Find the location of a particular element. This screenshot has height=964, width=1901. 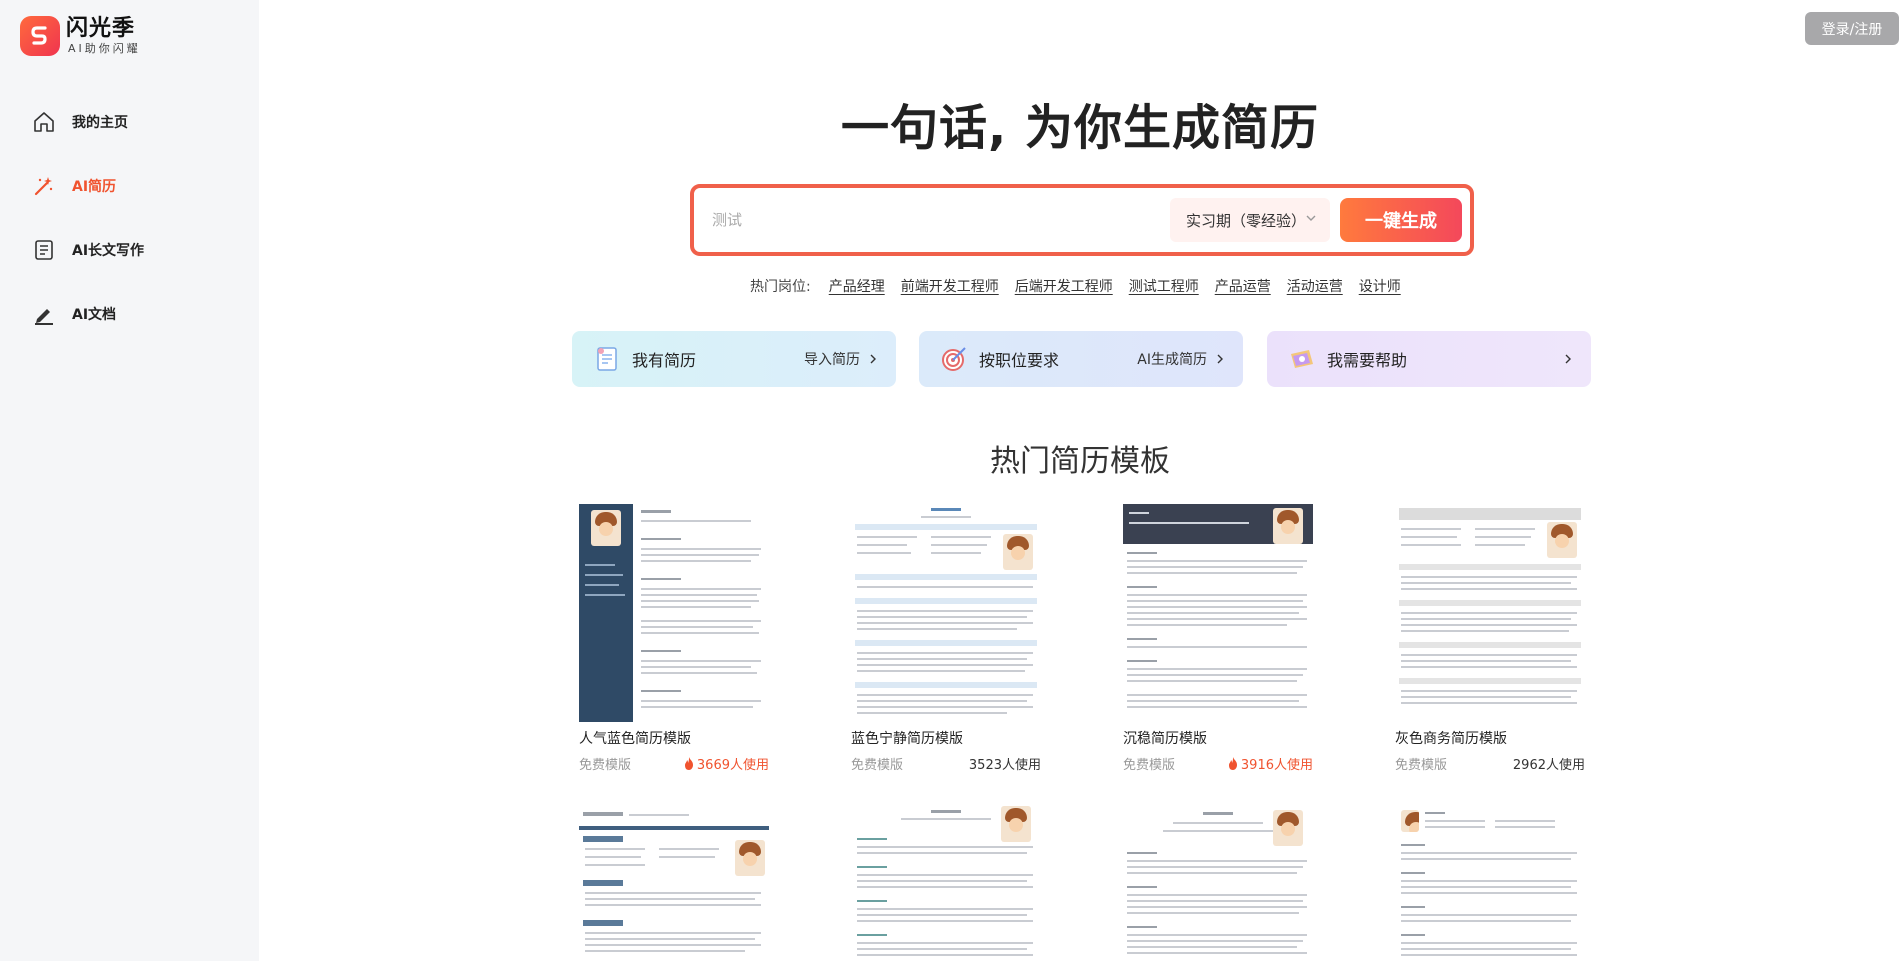

job-description-input is located at coordinates (927, 220).